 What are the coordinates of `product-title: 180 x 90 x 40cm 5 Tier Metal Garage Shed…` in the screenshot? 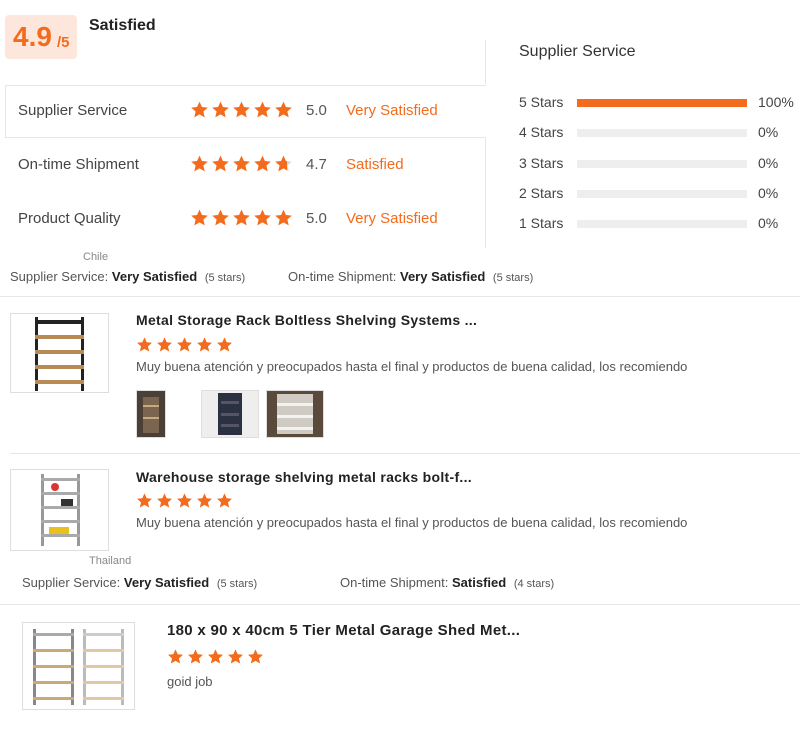 It's located at (343, 630).